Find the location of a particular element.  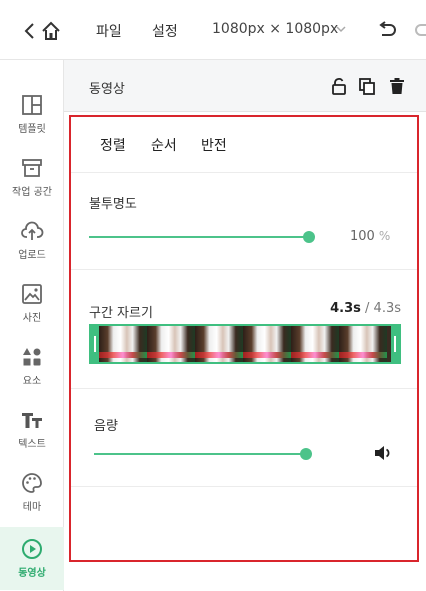

sidebar-item-upload: 업로드 is located at coordinates (32, 240).